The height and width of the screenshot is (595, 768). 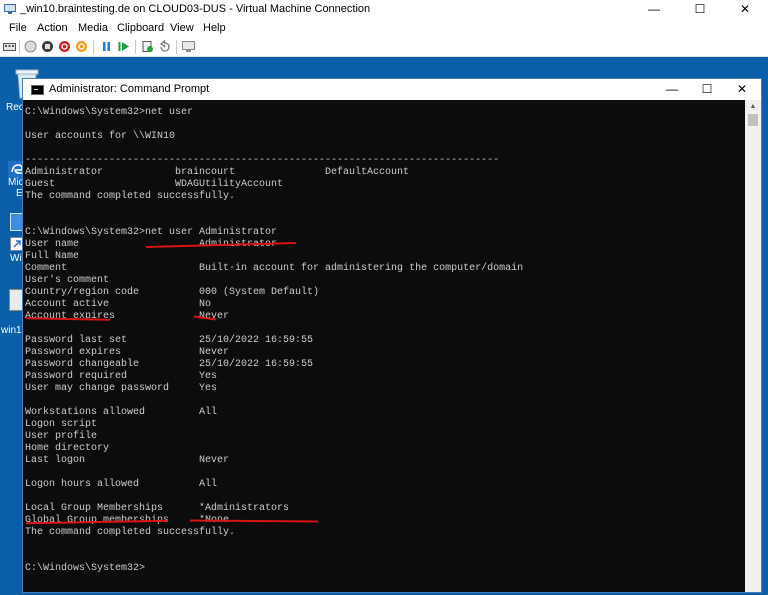 What do you see at coordinates (127, 460) in the screenshot?
I see `console-line: Last logon Never` at bounding box center [127, 460].